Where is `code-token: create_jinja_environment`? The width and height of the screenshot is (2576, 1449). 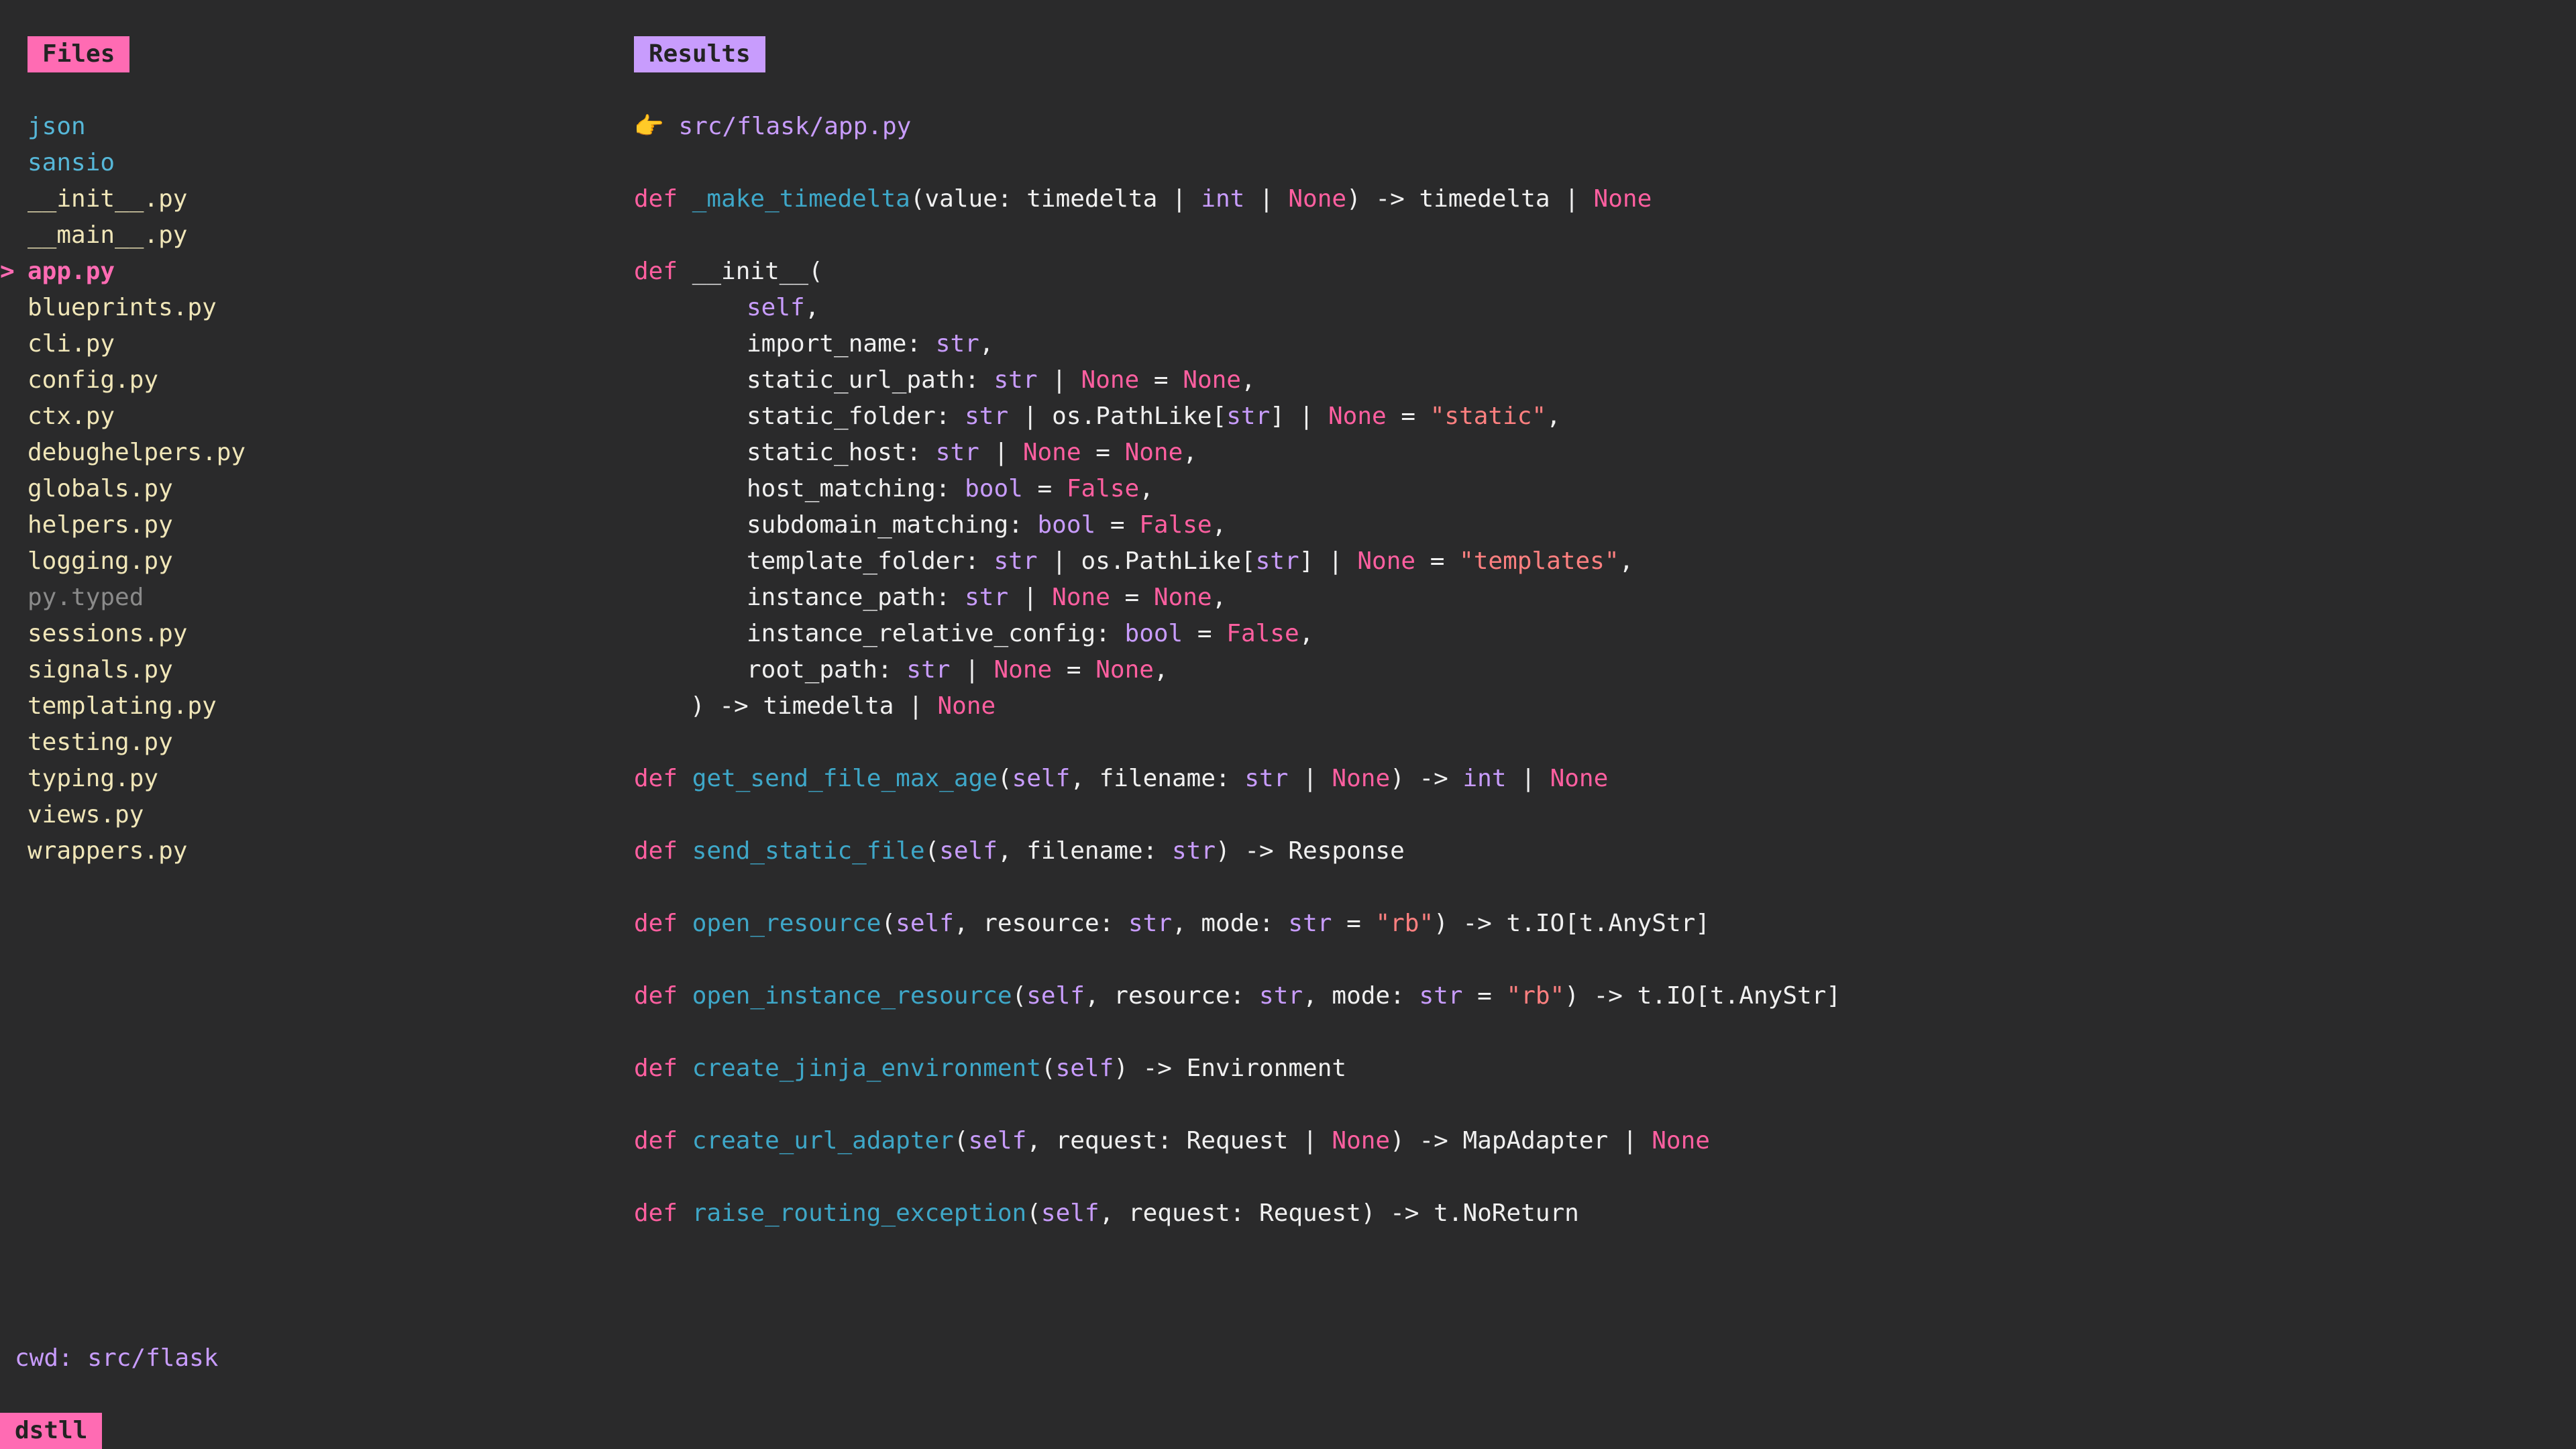 code-token: create_jinja_environment is located at coordinates (866, 1068).